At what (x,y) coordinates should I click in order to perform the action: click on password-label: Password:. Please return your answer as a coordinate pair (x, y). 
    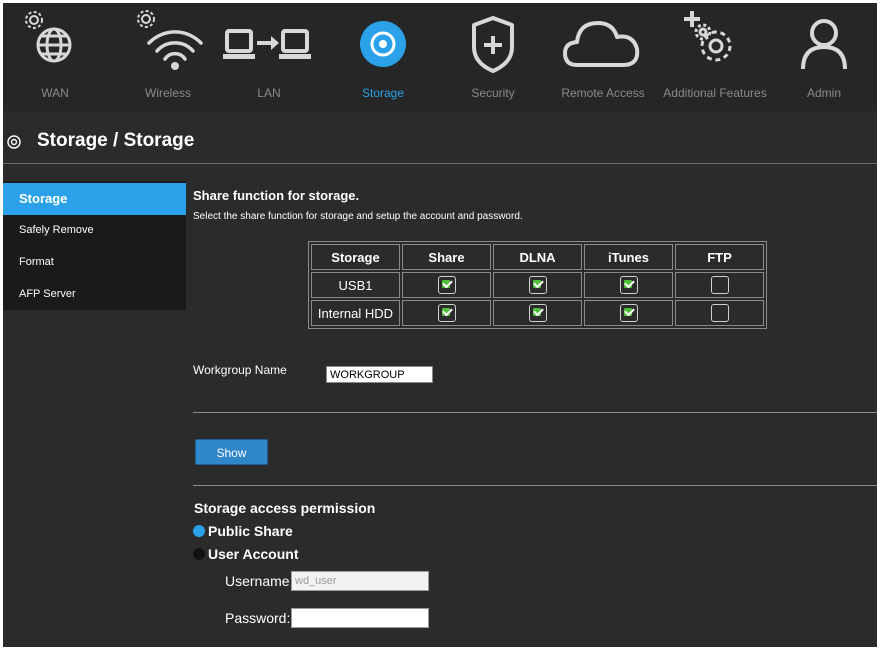
    Looking at the image, I should click on (258, 618).